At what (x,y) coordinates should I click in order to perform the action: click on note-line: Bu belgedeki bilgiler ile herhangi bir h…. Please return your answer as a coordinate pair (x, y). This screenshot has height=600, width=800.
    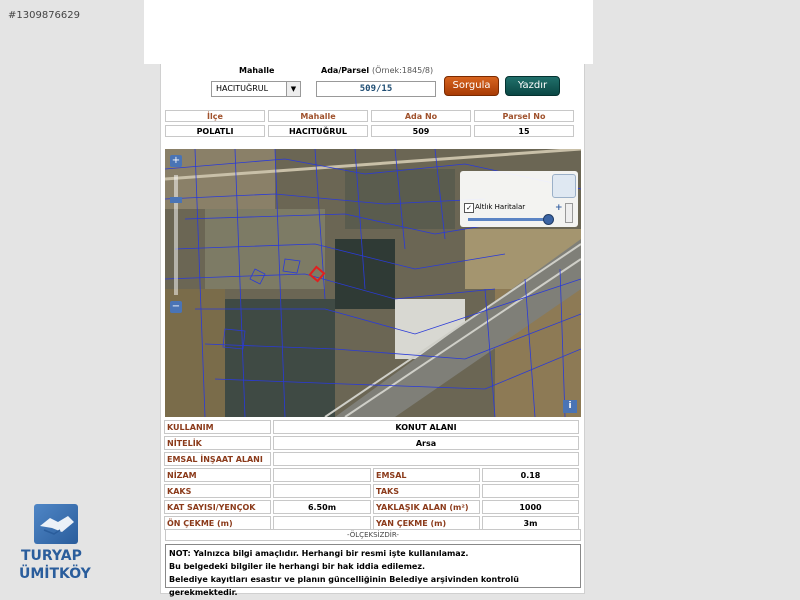
    Looking at the image, I should click on (297, 566).